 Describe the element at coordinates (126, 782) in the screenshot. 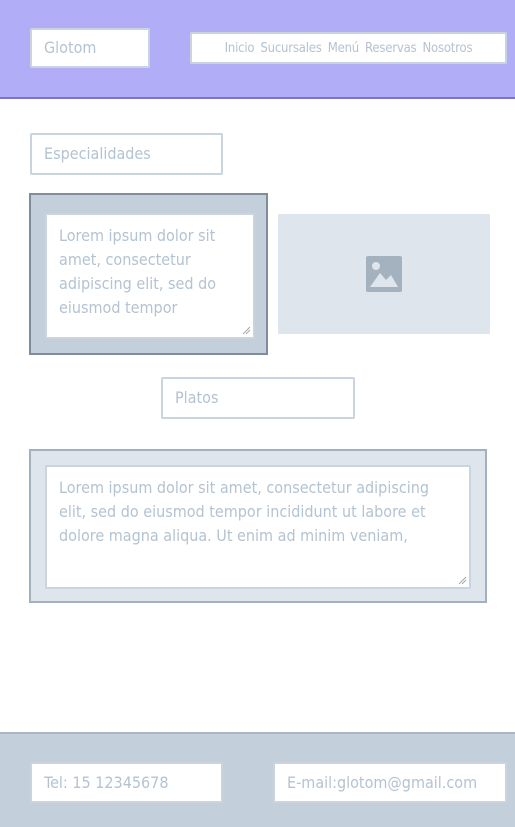

I see `footer-phone: Tel: 15 12345678` at that location.